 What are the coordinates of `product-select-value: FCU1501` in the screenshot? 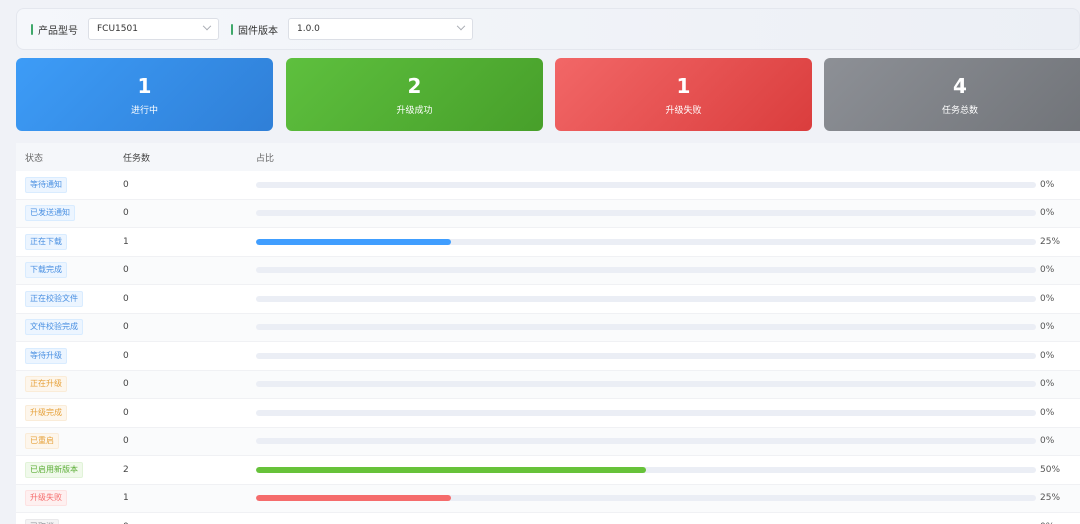 It's located at (117, 29).